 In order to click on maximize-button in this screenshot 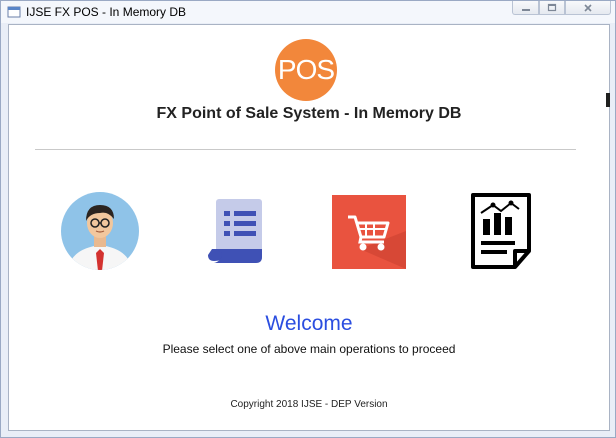, I will do `click(552, 8)`.